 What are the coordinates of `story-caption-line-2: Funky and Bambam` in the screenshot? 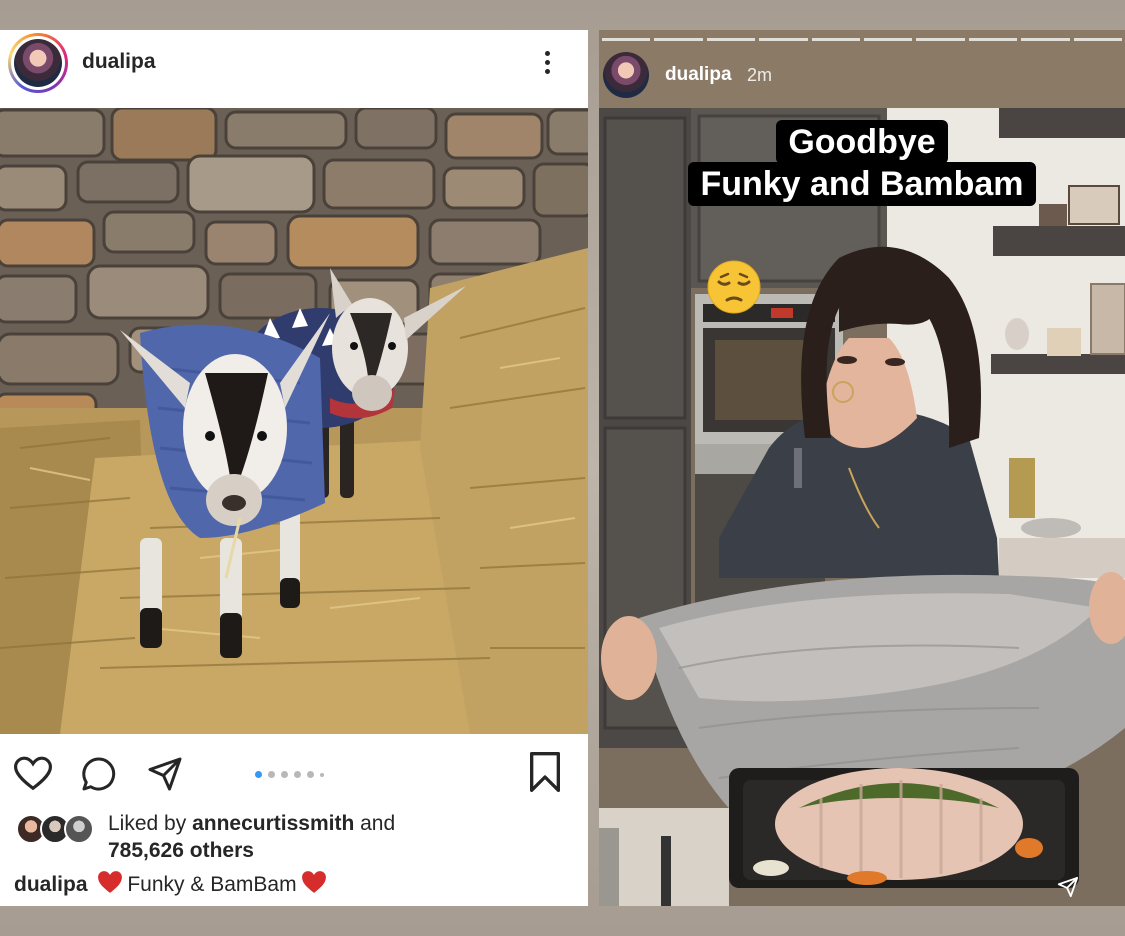 It's located at (862, 184).